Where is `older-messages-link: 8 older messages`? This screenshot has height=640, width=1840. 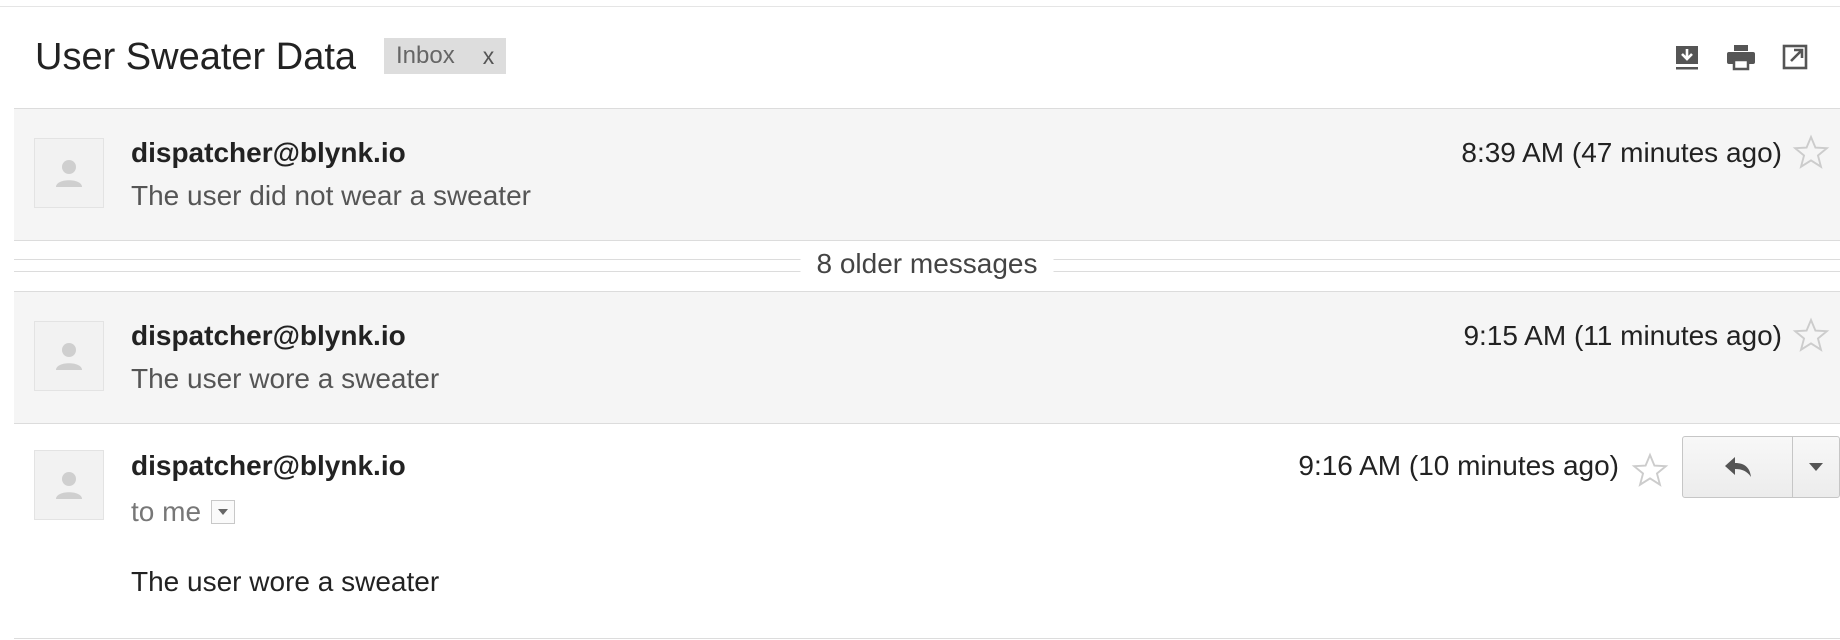
older-messages-link: 8 older messages is located at coordinates (927, 264).